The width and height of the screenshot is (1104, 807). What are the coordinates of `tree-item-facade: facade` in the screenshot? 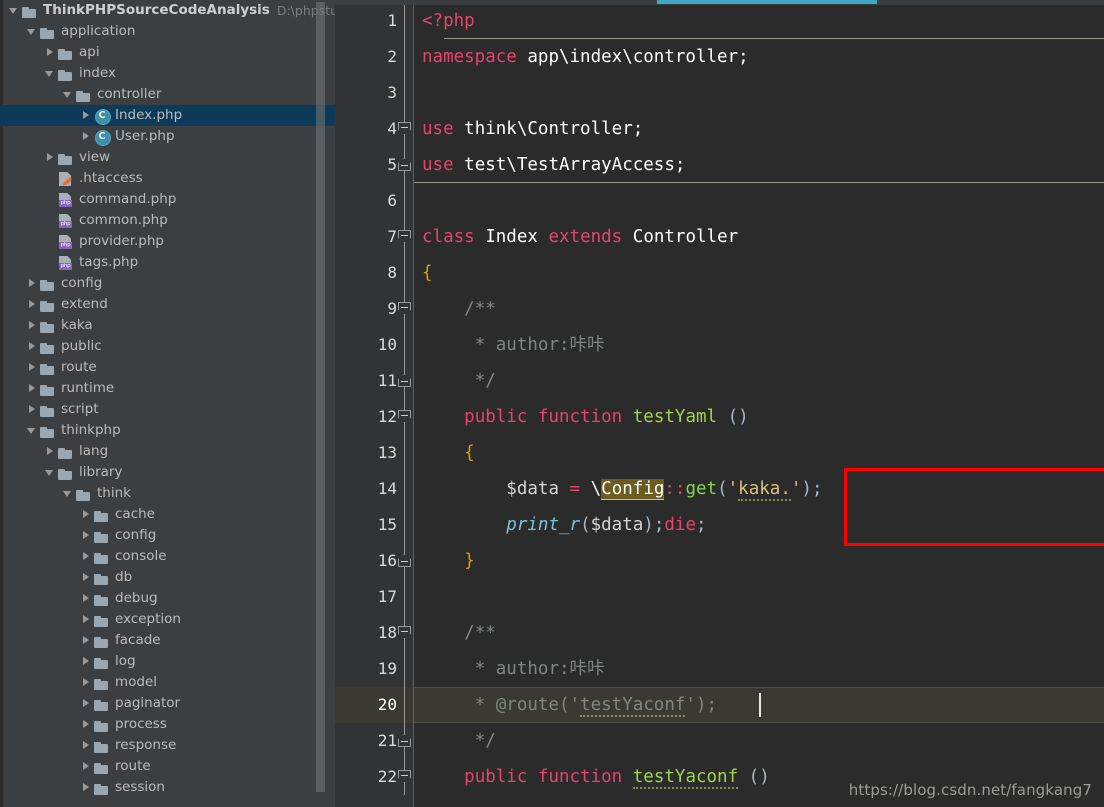 It's located at (167, 640).